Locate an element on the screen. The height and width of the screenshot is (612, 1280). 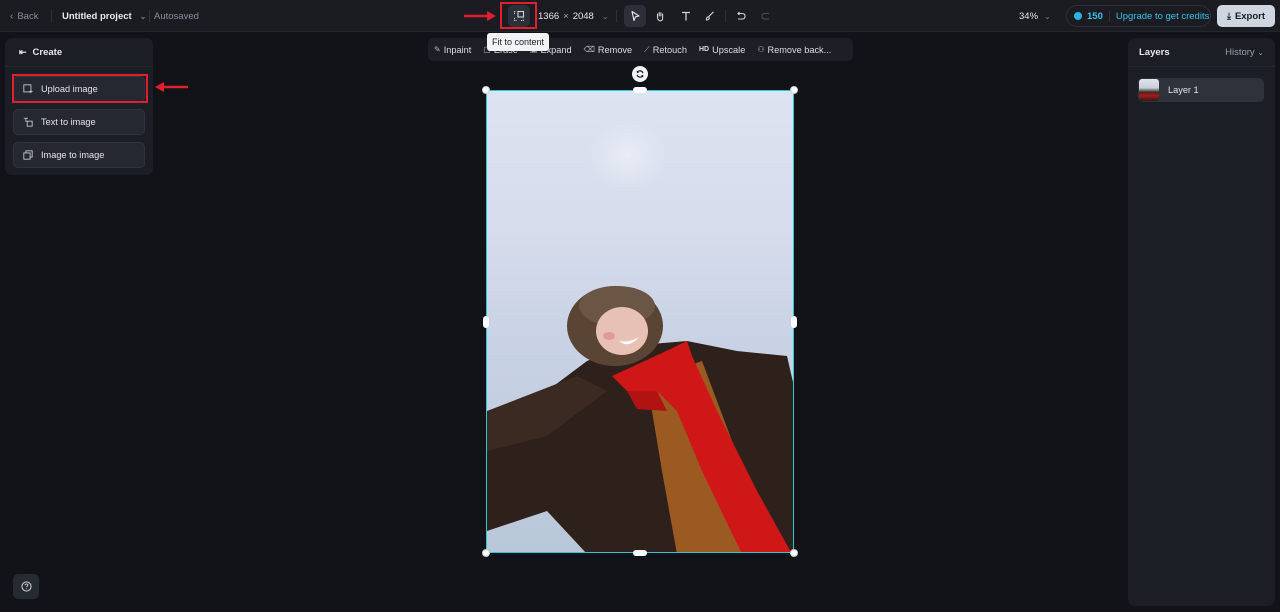
chevron-left-icon: ‹ is located at coordinates (12, 16).